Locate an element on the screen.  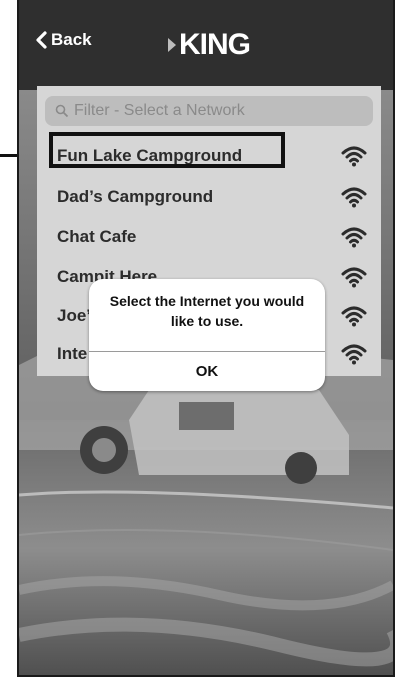
network-row: Chat Cafe is located at coordinates (219, 237).